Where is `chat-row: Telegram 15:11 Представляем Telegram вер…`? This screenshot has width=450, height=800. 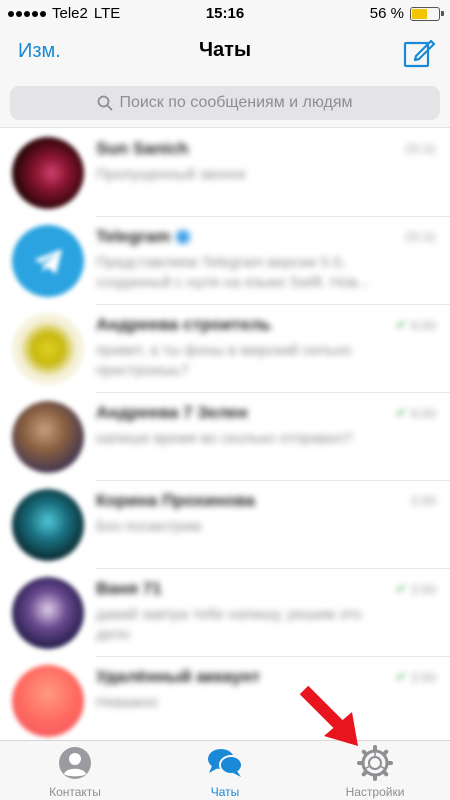
chat-row: Telegram 15:11 Представляем Telegram вер… is located at coordinates (225, 261).